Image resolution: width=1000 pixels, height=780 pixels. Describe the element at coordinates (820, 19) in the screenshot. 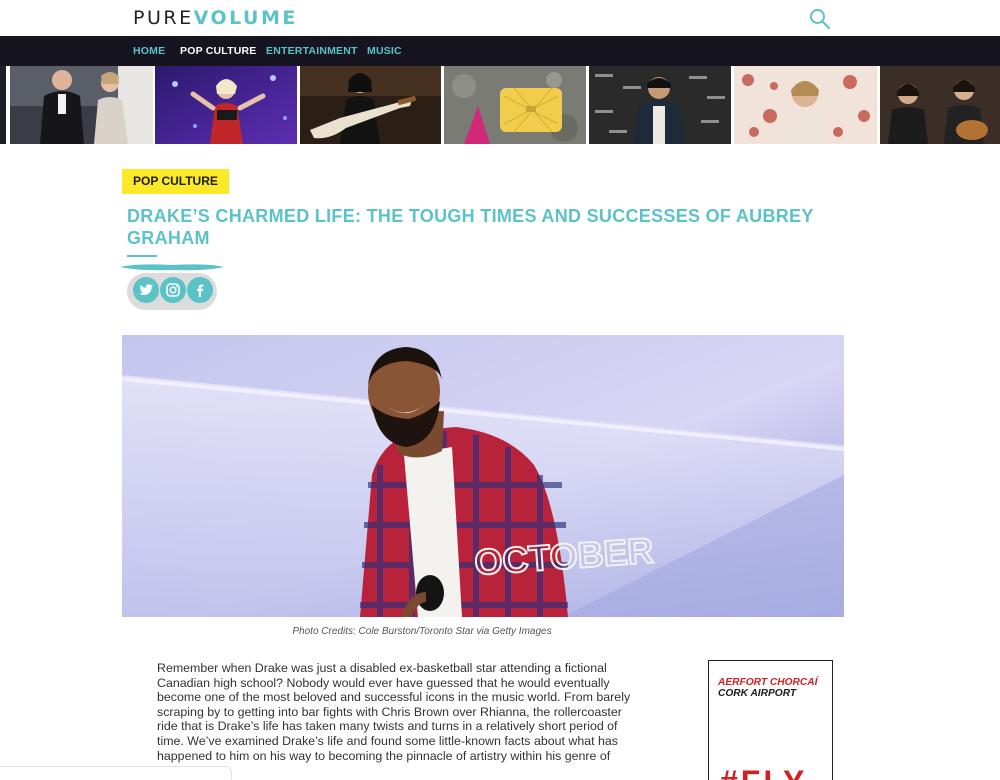

I see `search-icon` at that location.